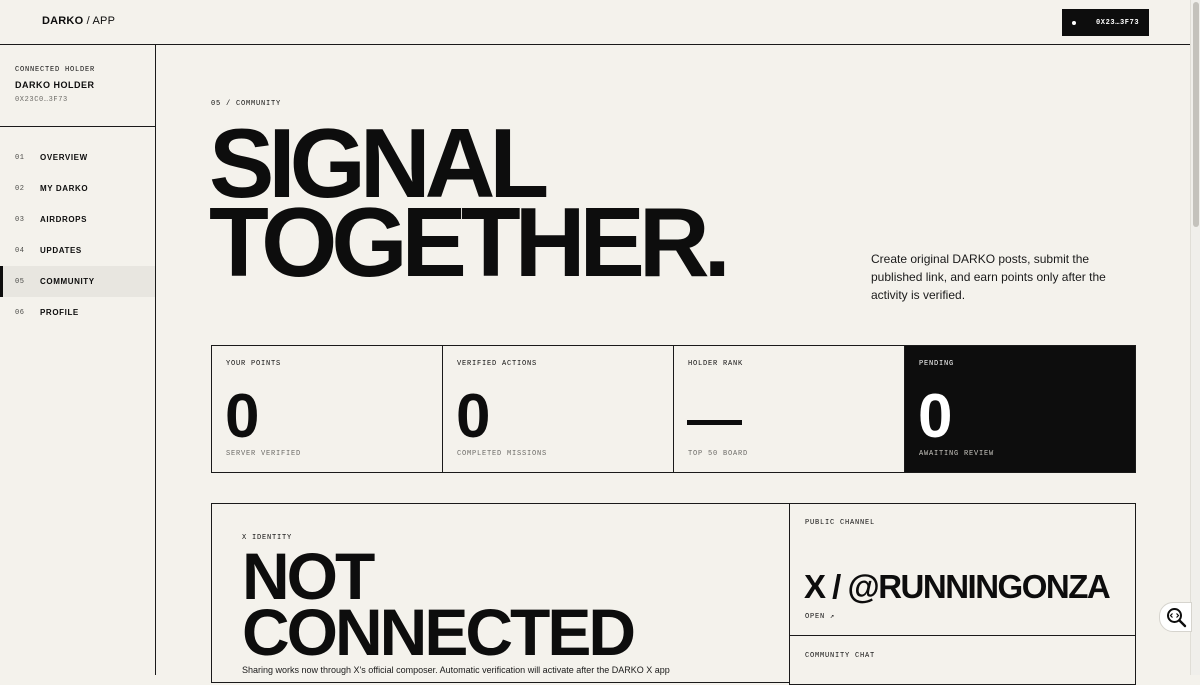 This screenshot has width=1200, height=685. I want to click on floating-search-button, so click(1175, 617).